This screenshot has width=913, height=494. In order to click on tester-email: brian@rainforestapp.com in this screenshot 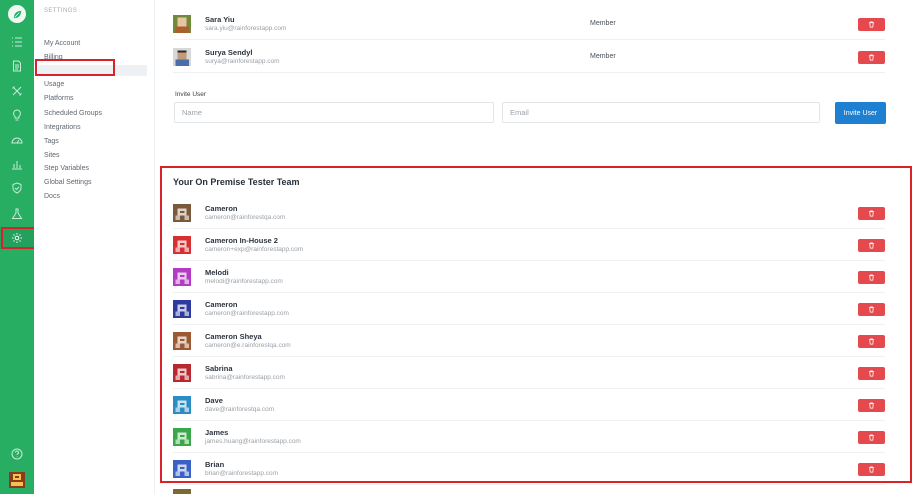, I will do `click(242, 473)`.